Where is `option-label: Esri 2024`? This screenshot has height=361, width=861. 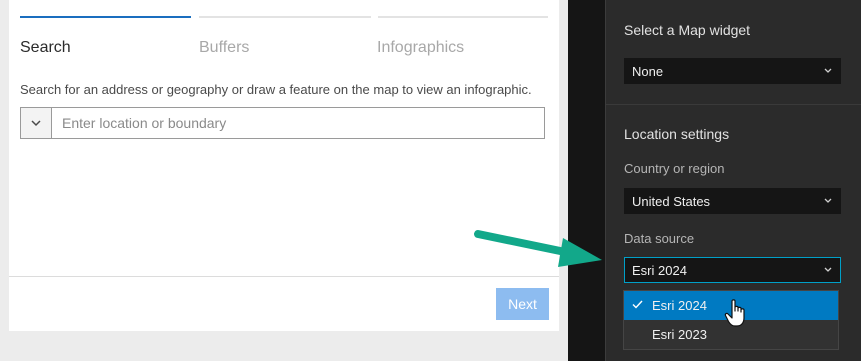
option-label: Esri 2024 is located at coordinates (679, 305).